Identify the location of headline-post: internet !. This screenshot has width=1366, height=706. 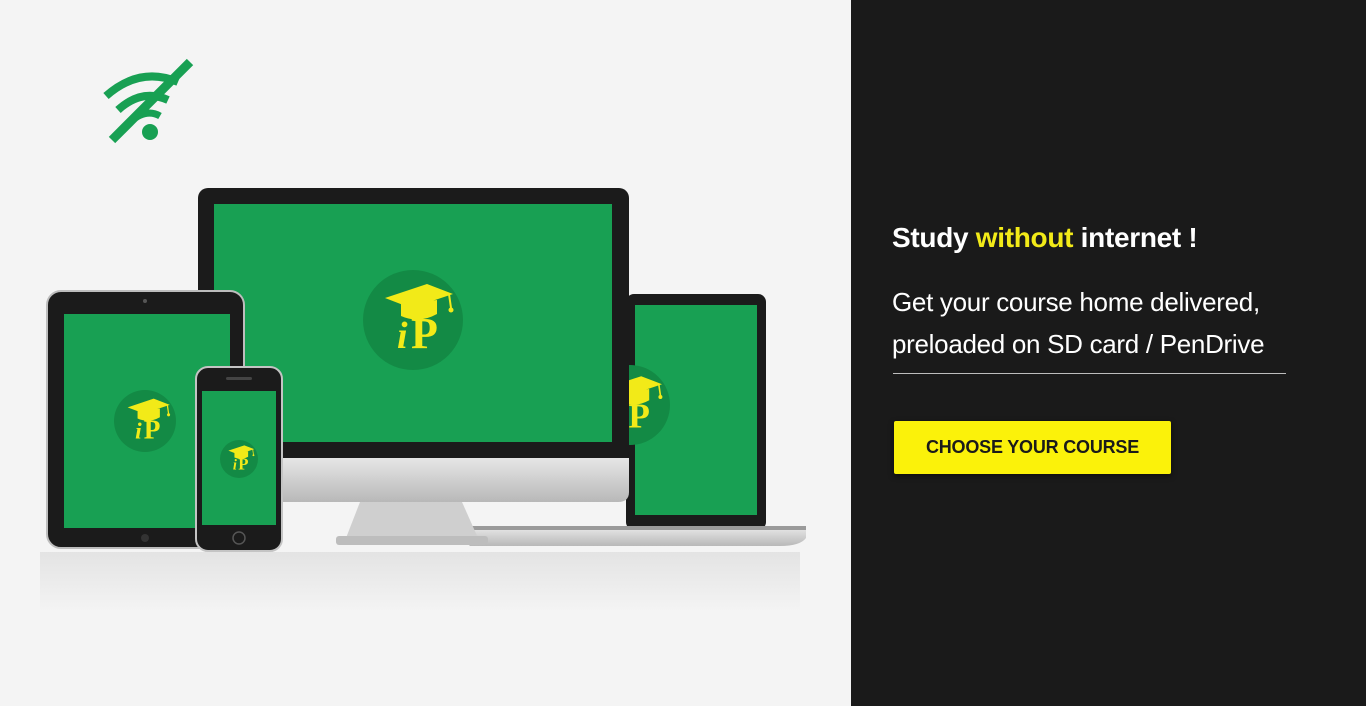
(1135, 237).